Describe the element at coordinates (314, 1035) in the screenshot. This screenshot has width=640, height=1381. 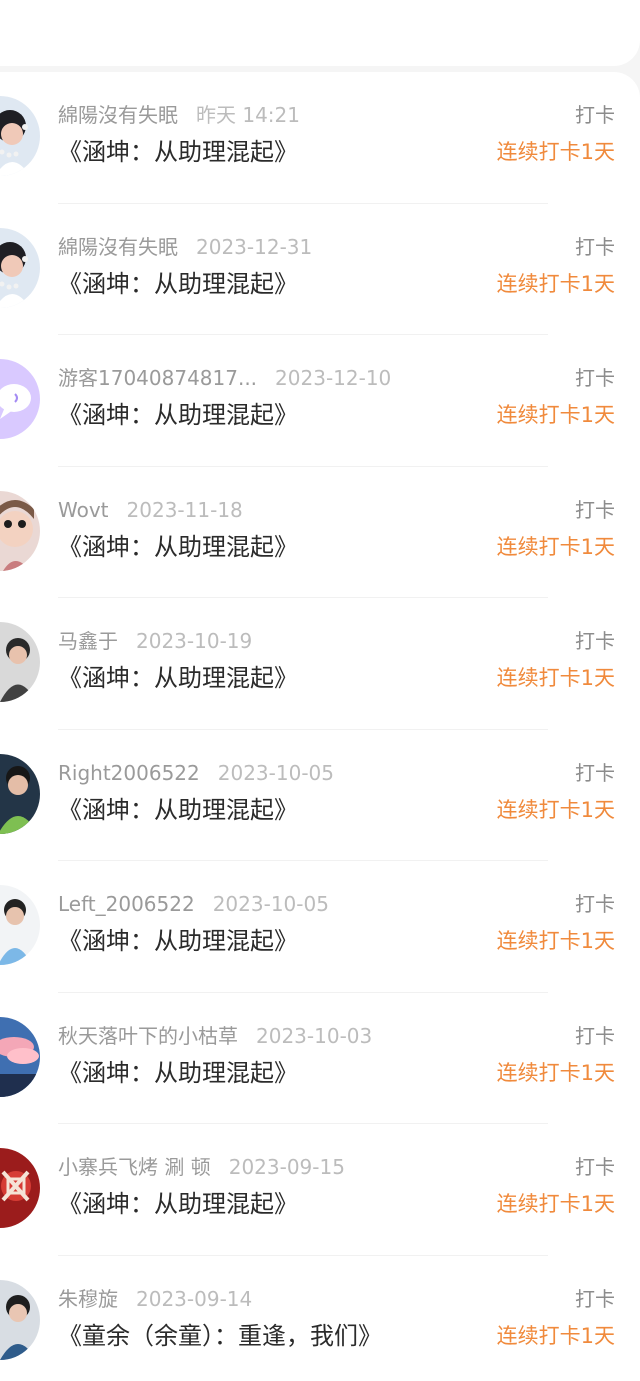
I see `checkin-date: 2023-10-03` at that location.